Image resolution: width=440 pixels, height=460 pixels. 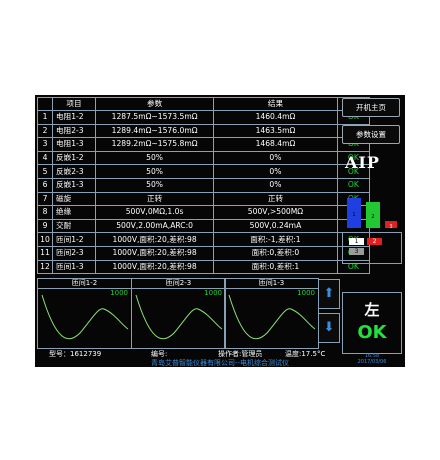 I want to click on overall-result: OK, so click(x=372, y=332).